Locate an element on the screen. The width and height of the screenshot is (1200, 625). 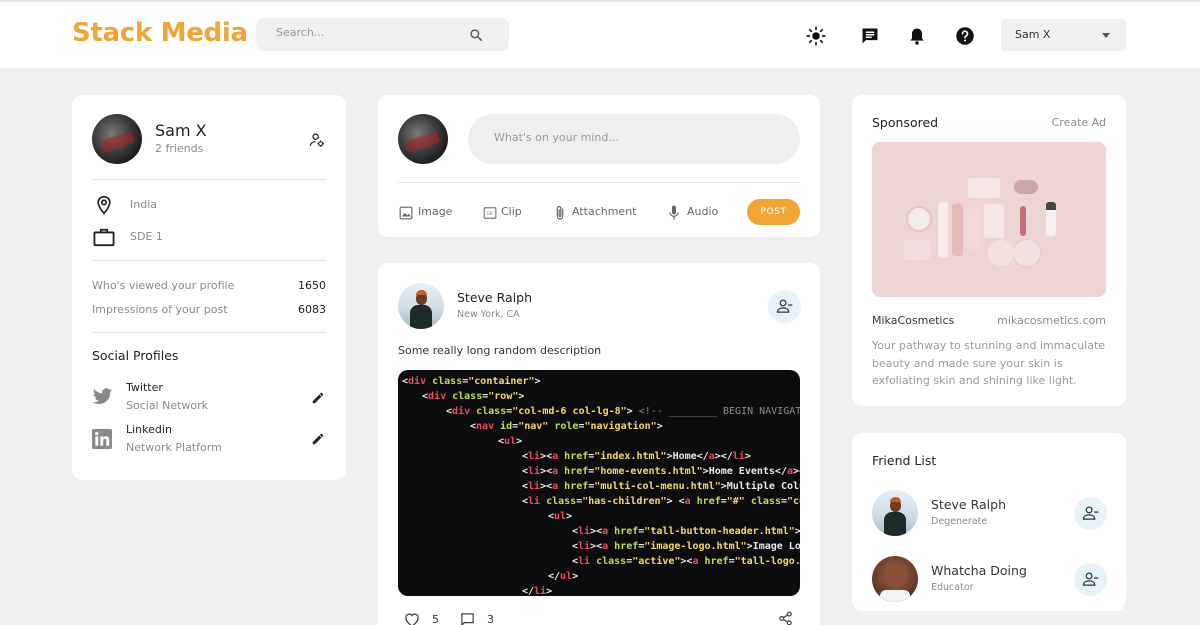
search-bar is located at coordinates (382, 34).